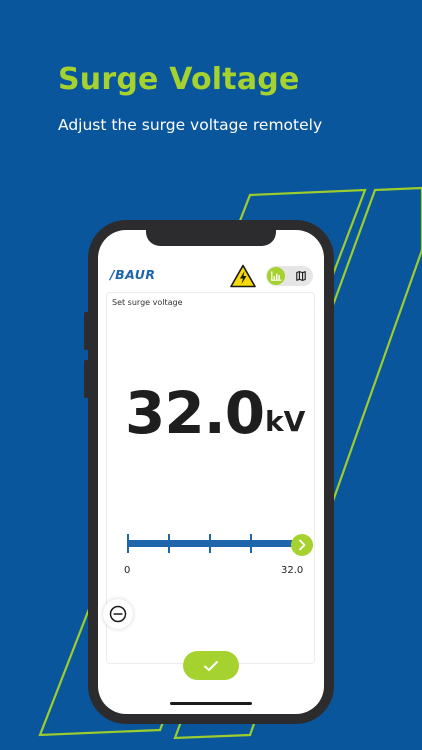  I want to click on map-icon, so click(301, 276).